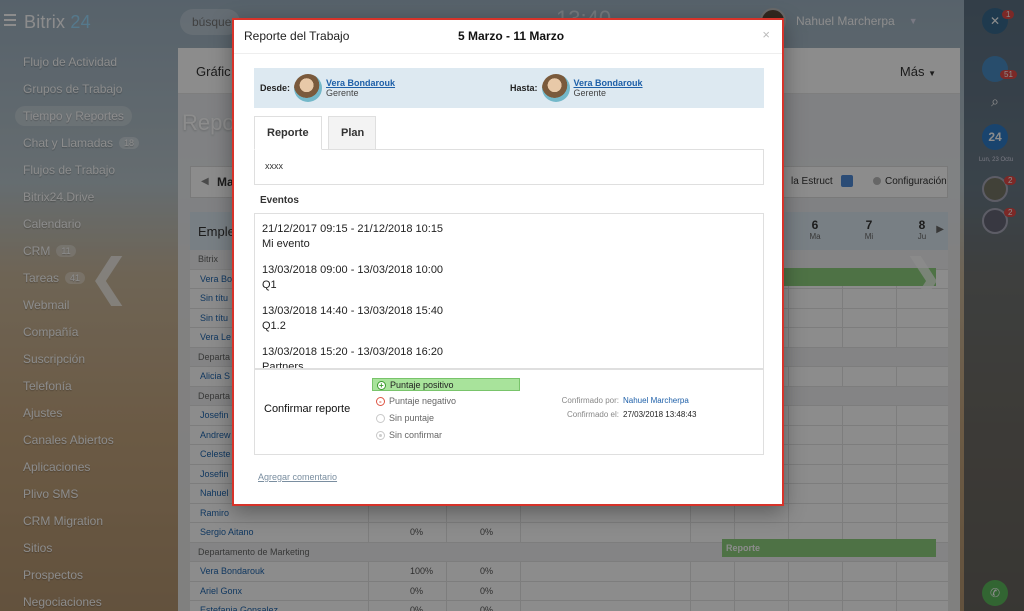 The height and width of the screenshot is (611, 1024). What do you see at coordinates (288, 133) in the screenshot?
I see `tab-reporte: Reporte` at bounding box center [288, 133].